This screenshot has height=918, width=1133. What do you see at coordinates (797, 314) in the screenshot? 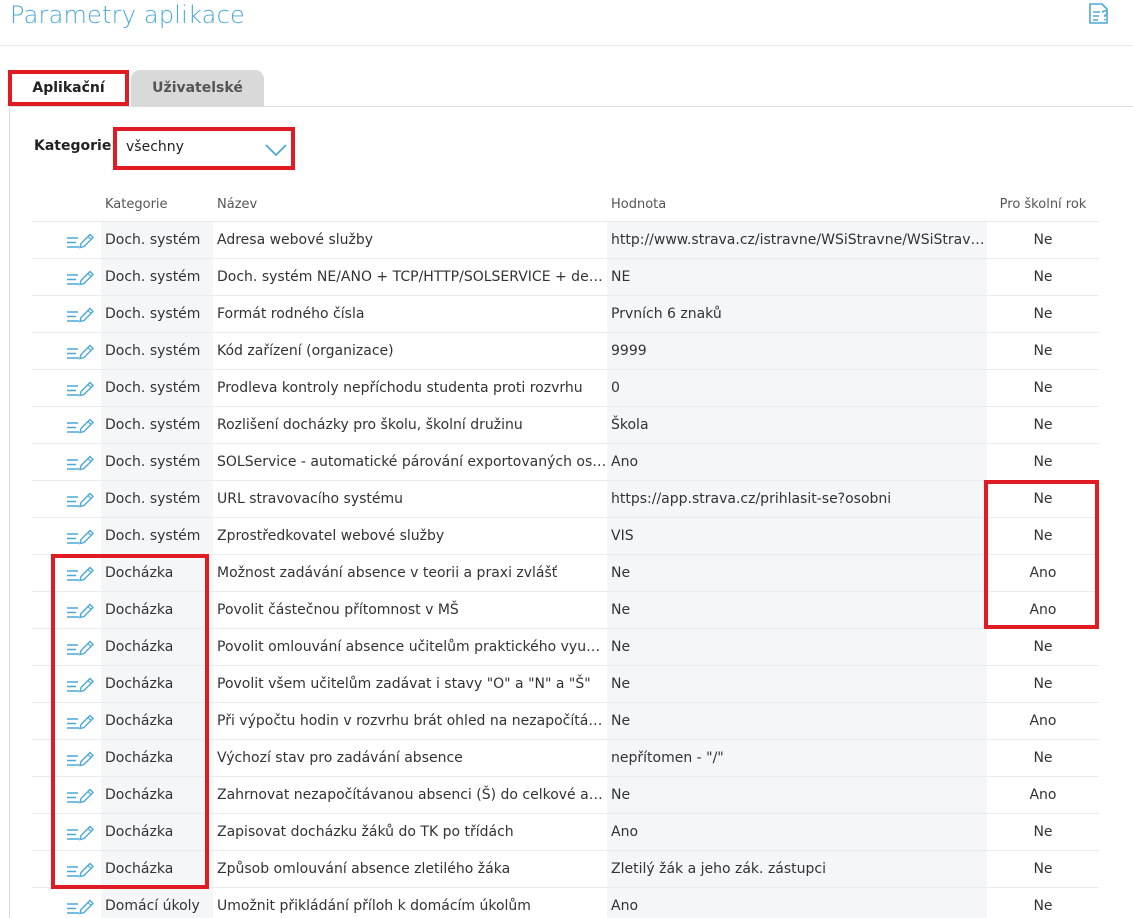
I see `cell-value: Prvních 6 znaků` at bounding box center [797, 314].